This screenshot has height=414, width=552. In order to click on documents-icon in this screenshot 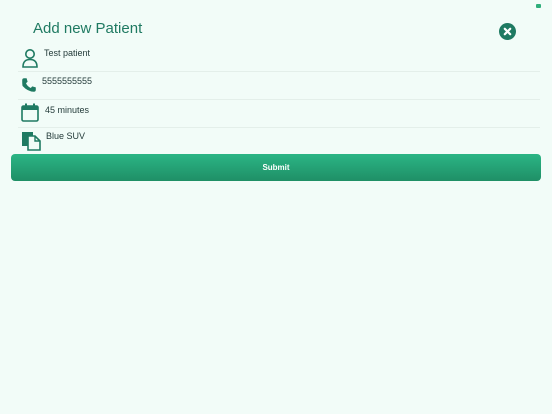, I will do `click(31, 141)`.